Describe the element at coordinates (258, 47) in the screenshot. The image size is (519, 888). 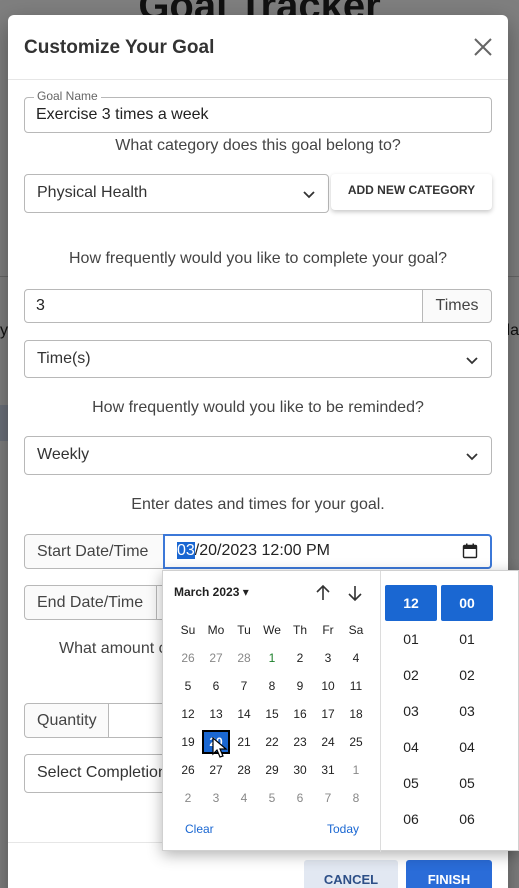
I see `dialog-header: Customize Your Goal` at that location.